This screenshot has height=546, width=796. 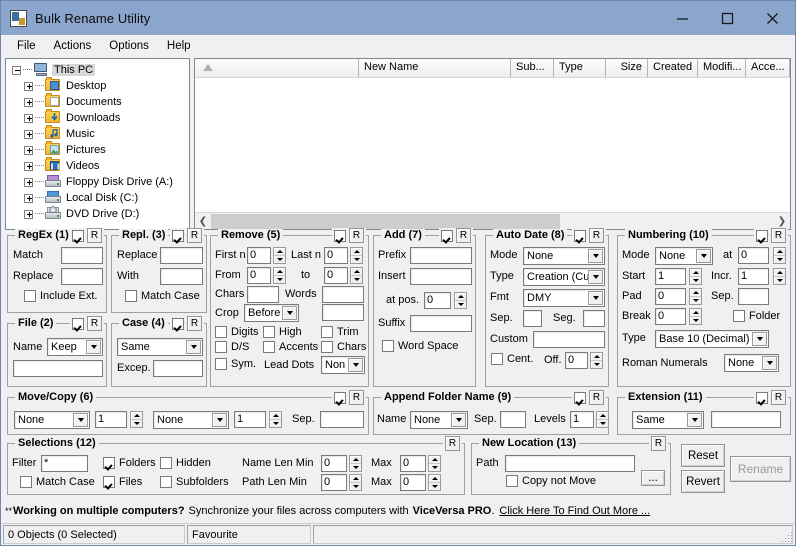 What do you see at coordinates (178, 235) in the screenshot?
I see `repl-enable-checkbox` at bounding box center [178, 235].